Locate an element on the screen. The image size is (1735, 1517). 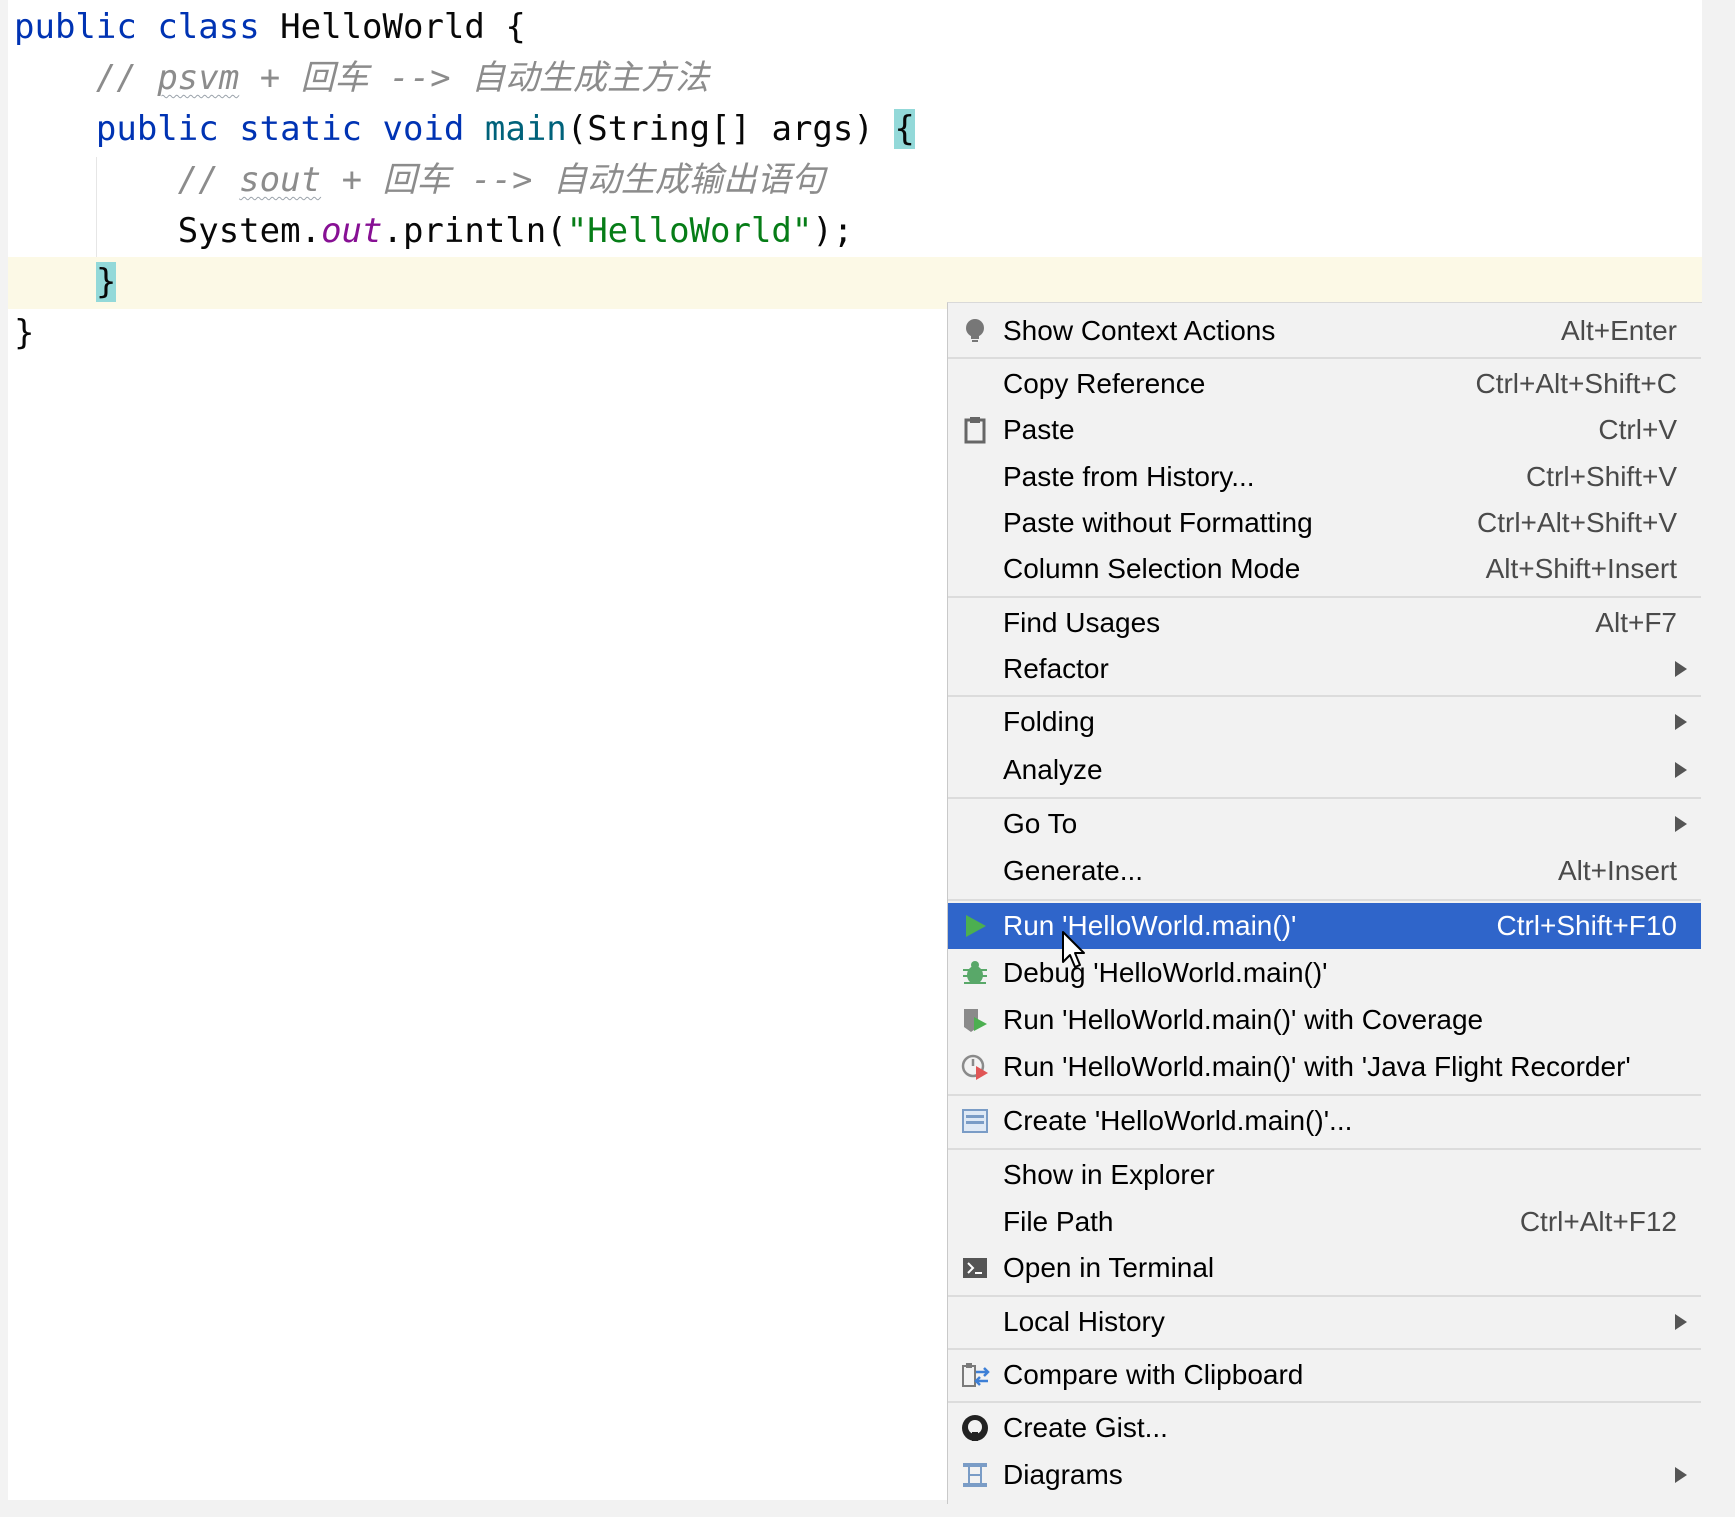
menu-item-label: Analyze is located at coordinates (1053, 769).